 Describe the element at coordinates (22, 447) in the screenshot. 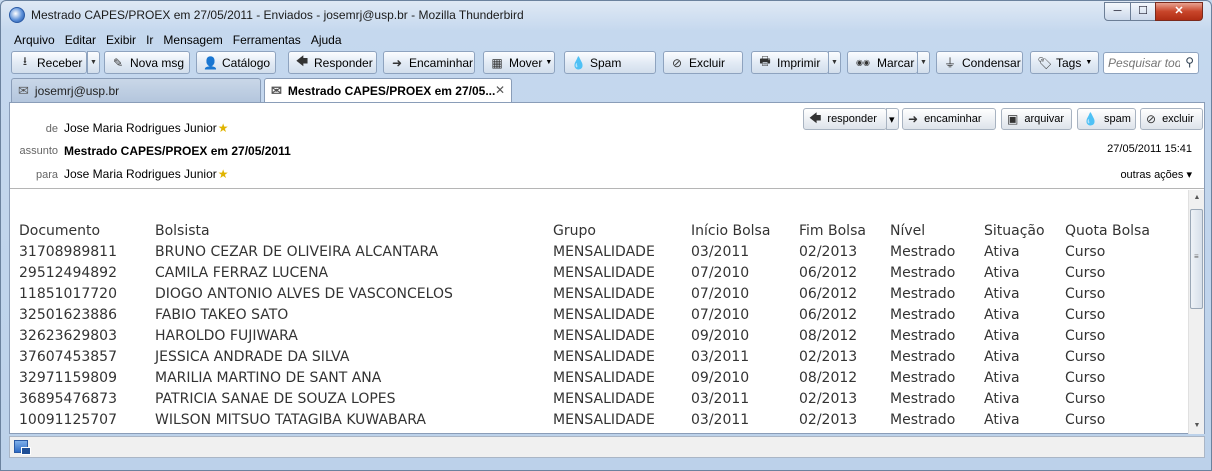

I see `online-status-icon` at that location.